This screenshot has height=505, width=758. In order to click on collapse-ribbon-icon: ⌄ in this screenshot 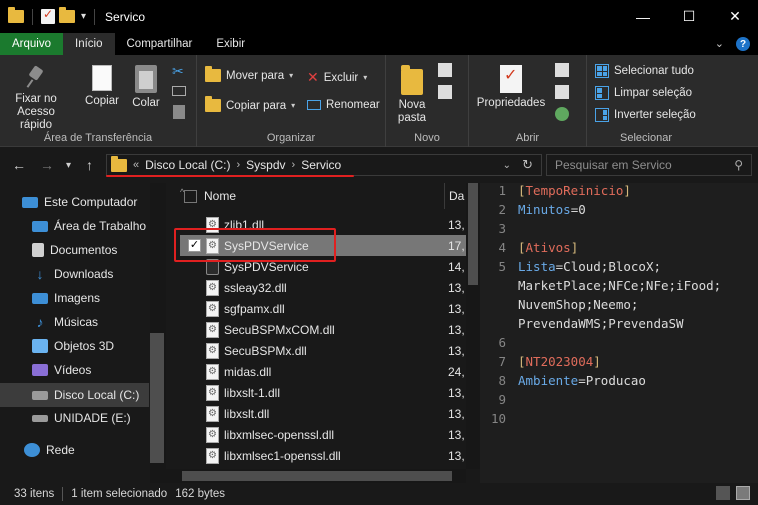, I will do `click(719, 44)`.